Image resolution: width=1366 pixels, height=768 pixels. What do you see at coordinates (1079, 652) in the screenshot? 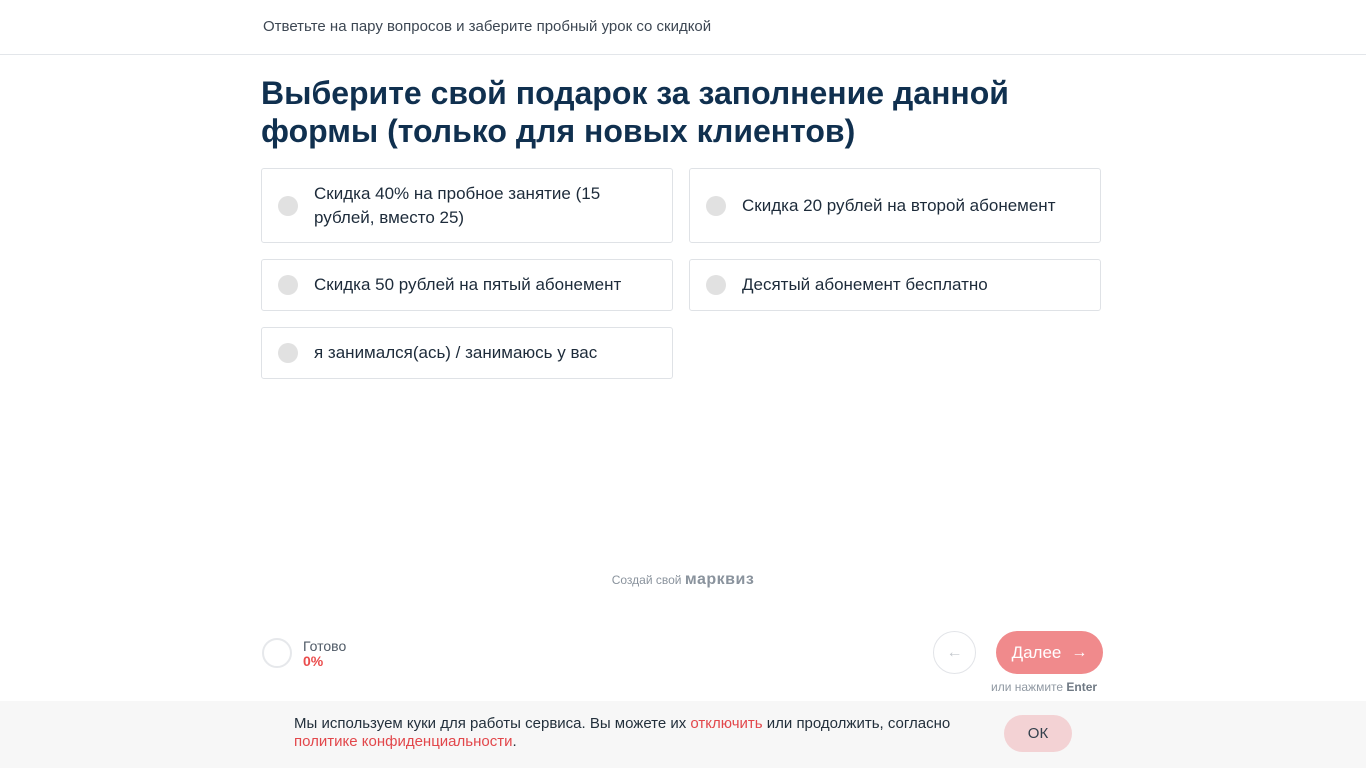
I see `arrow-right-icon: →` at bounding box center [1079, 652].